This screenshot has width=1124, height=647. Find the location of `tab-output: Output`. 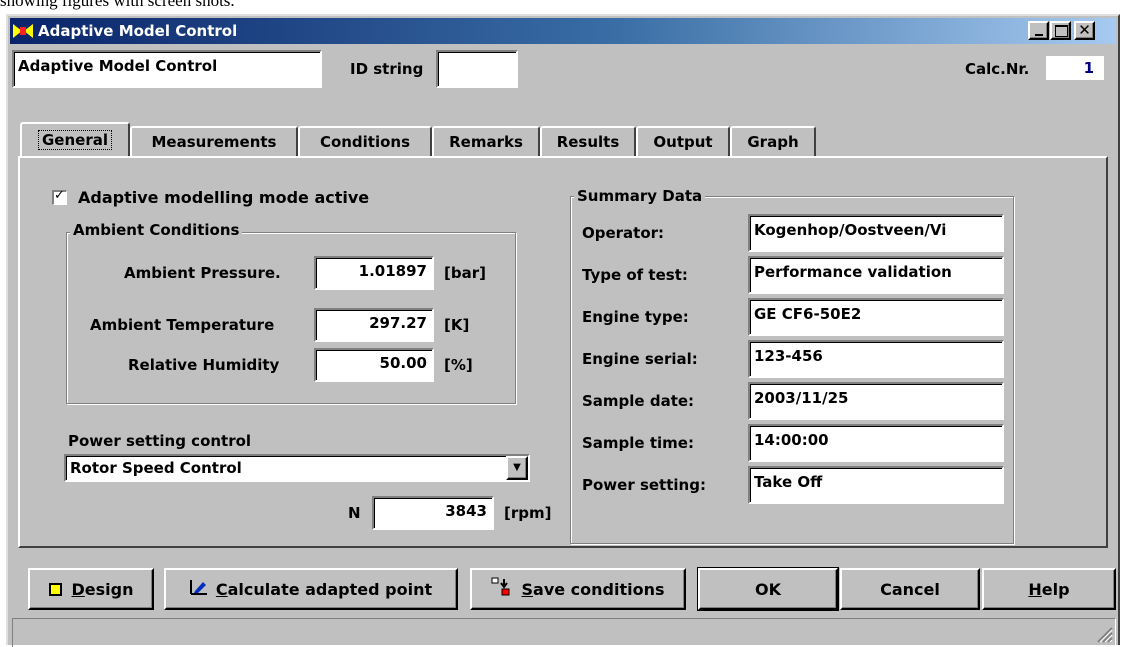

tab-output: Output is located at coordinates (683, 141).